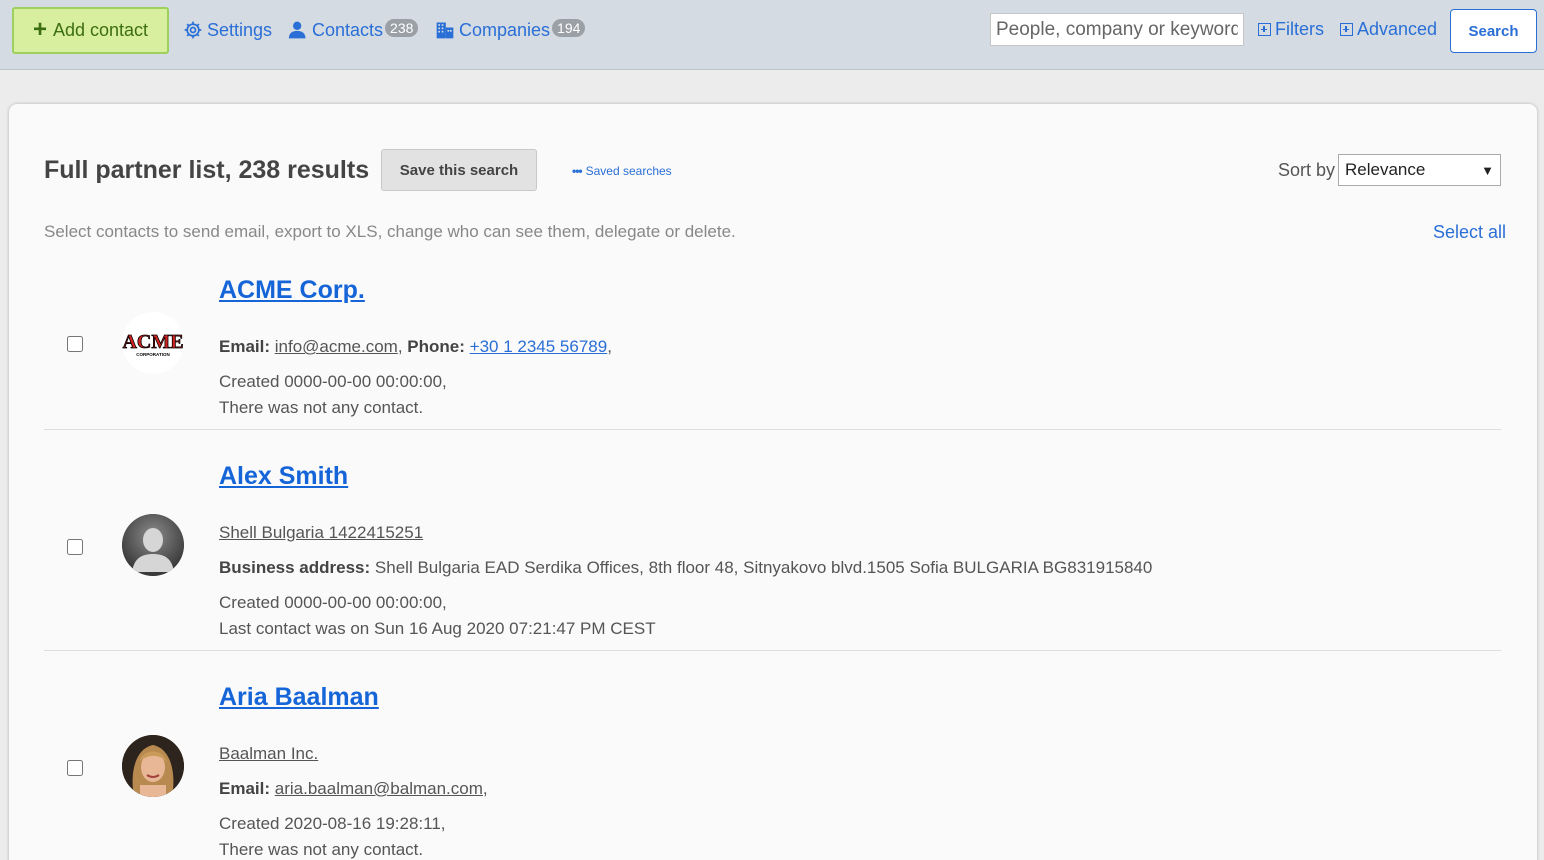 The image size is (1544, 860). I want to click on search-button: Search, so click(1493, 31).